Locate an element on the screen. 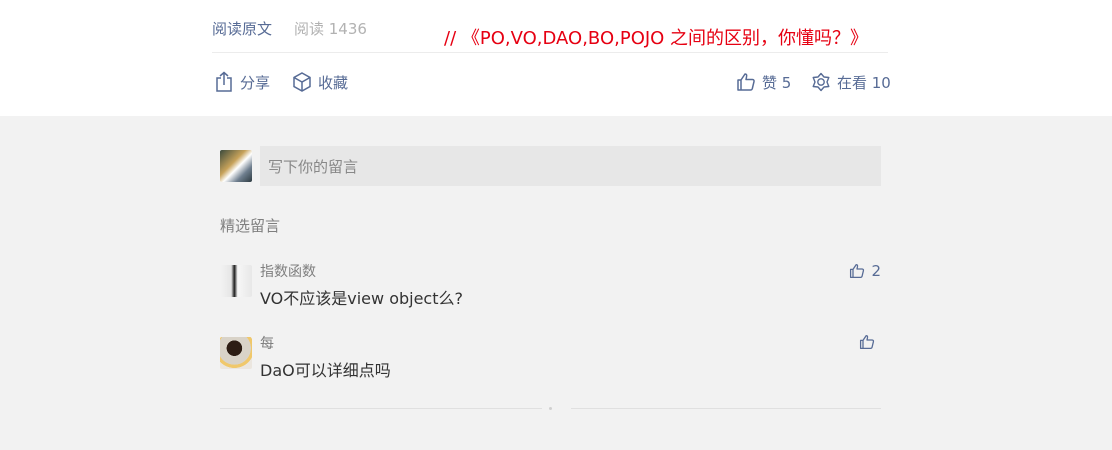  share-button: 分享 is located at coordinates (242, 82).